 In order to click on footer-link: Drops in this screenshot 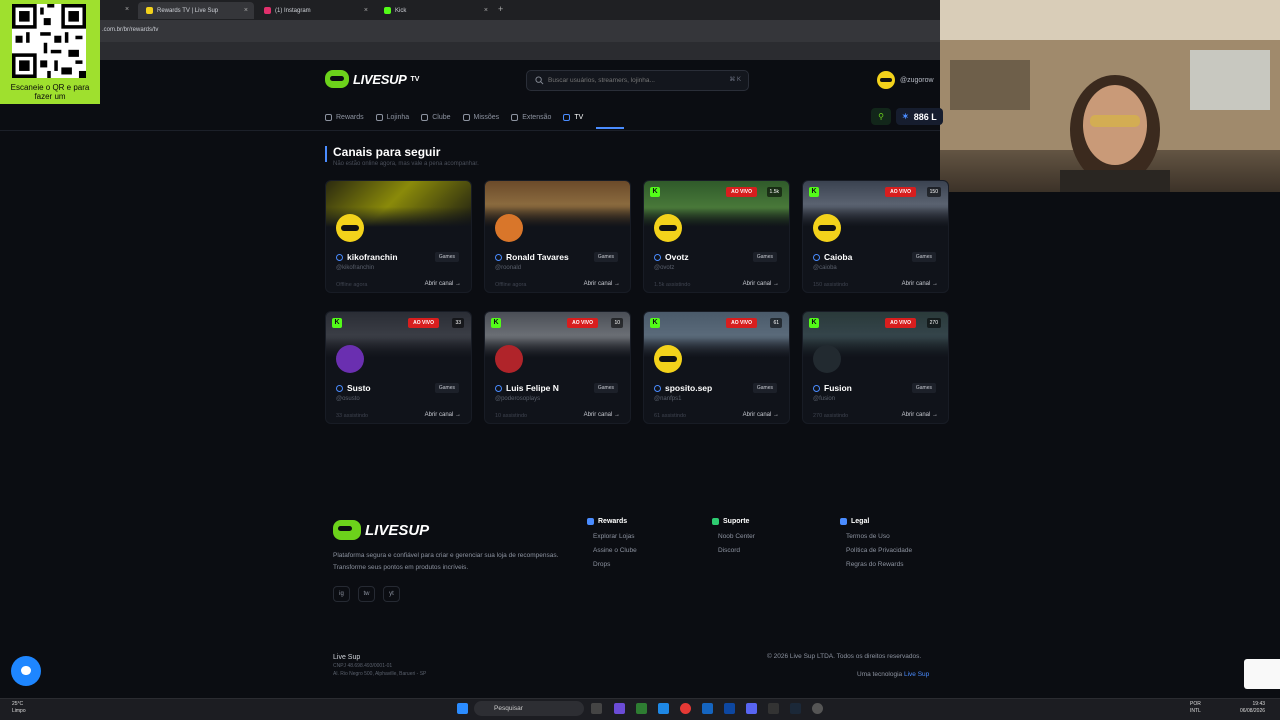, I will do `click(612, 568)`.